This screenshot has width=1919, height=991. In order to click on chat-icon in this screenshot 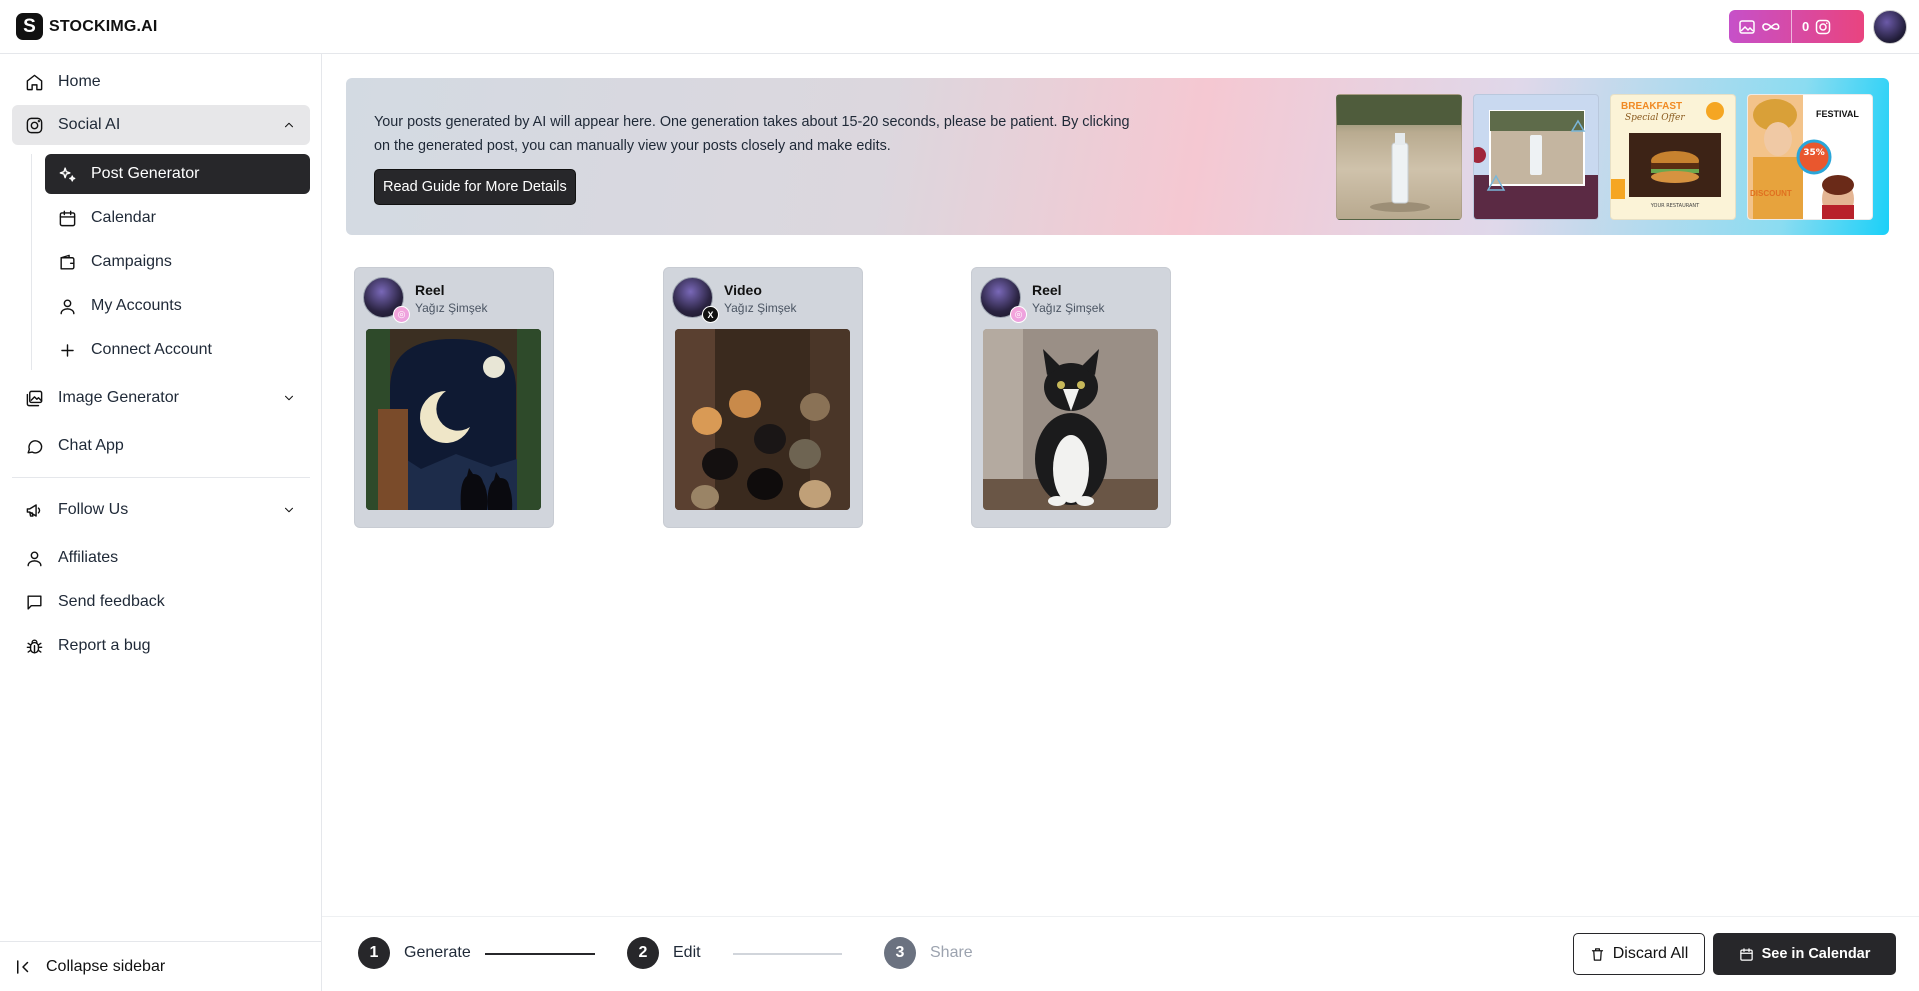, I will do `click(35, 446)`.